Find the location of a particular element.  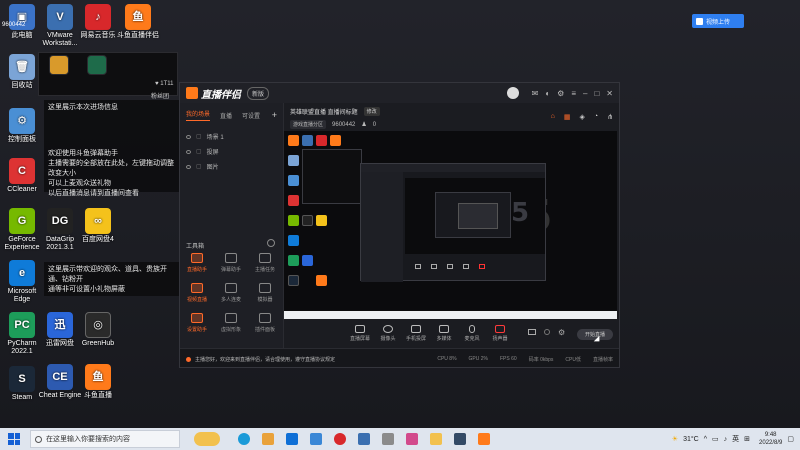

mic-group-icon is located at coordinates (231, 288).